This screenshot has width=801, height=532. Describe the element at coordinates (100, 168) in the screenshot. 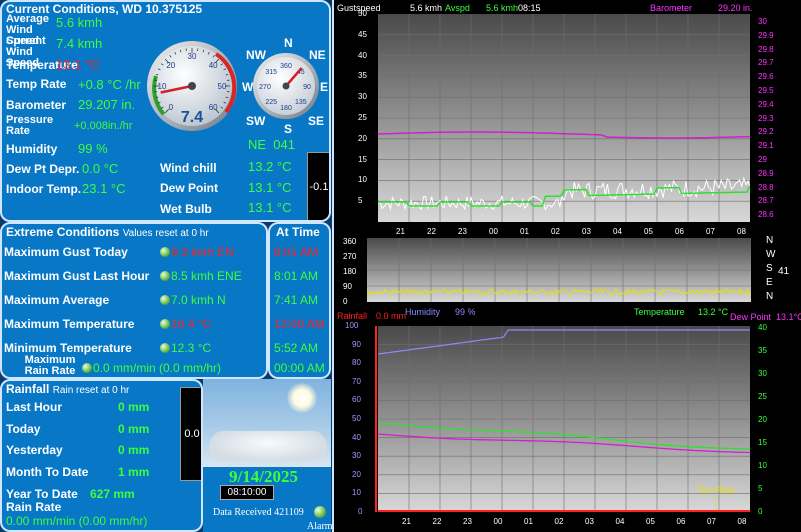

I see `dew-depr-value: 0.0 °C` at that location.